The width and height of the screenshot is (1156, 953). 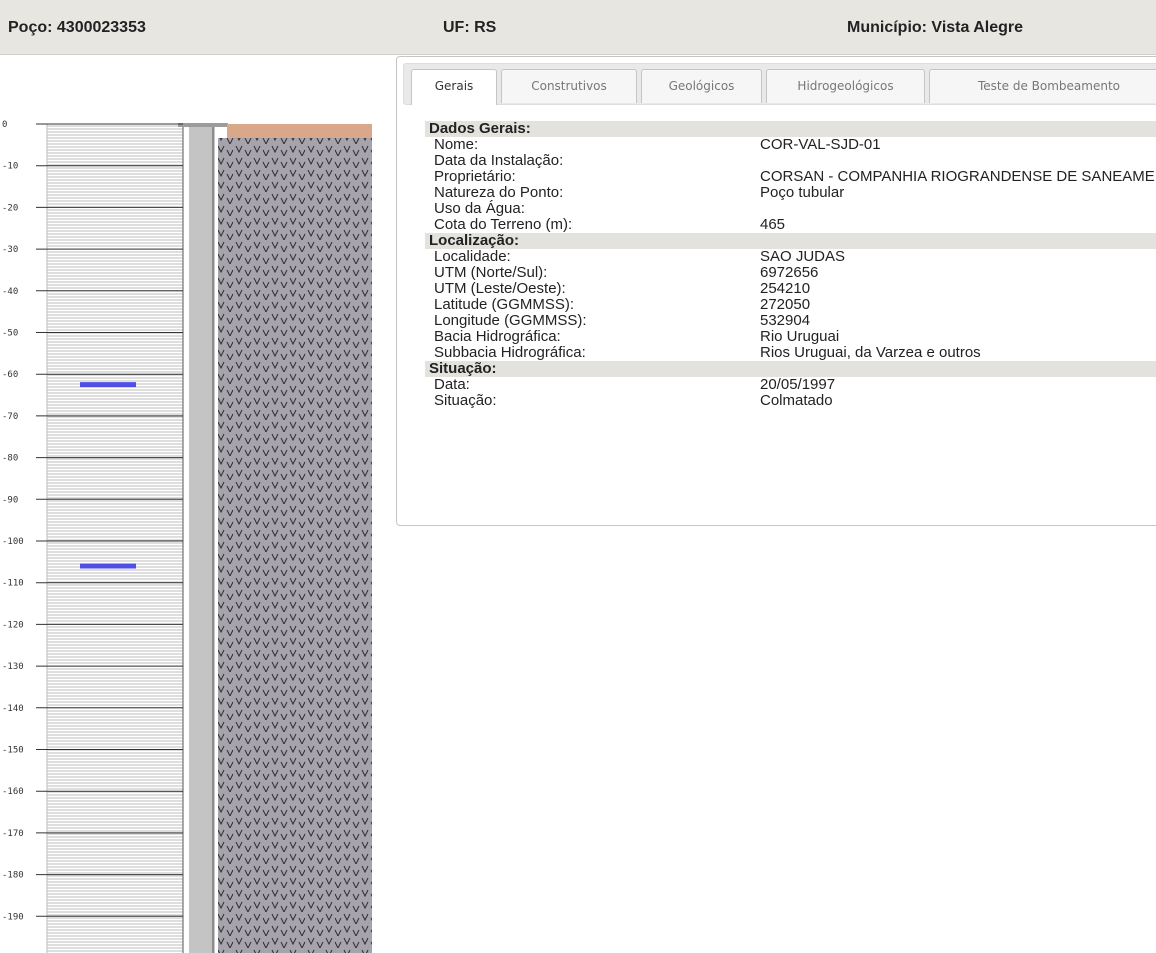 I want to click on field-label: Data da Instalação:, so click(x=499, y=160).